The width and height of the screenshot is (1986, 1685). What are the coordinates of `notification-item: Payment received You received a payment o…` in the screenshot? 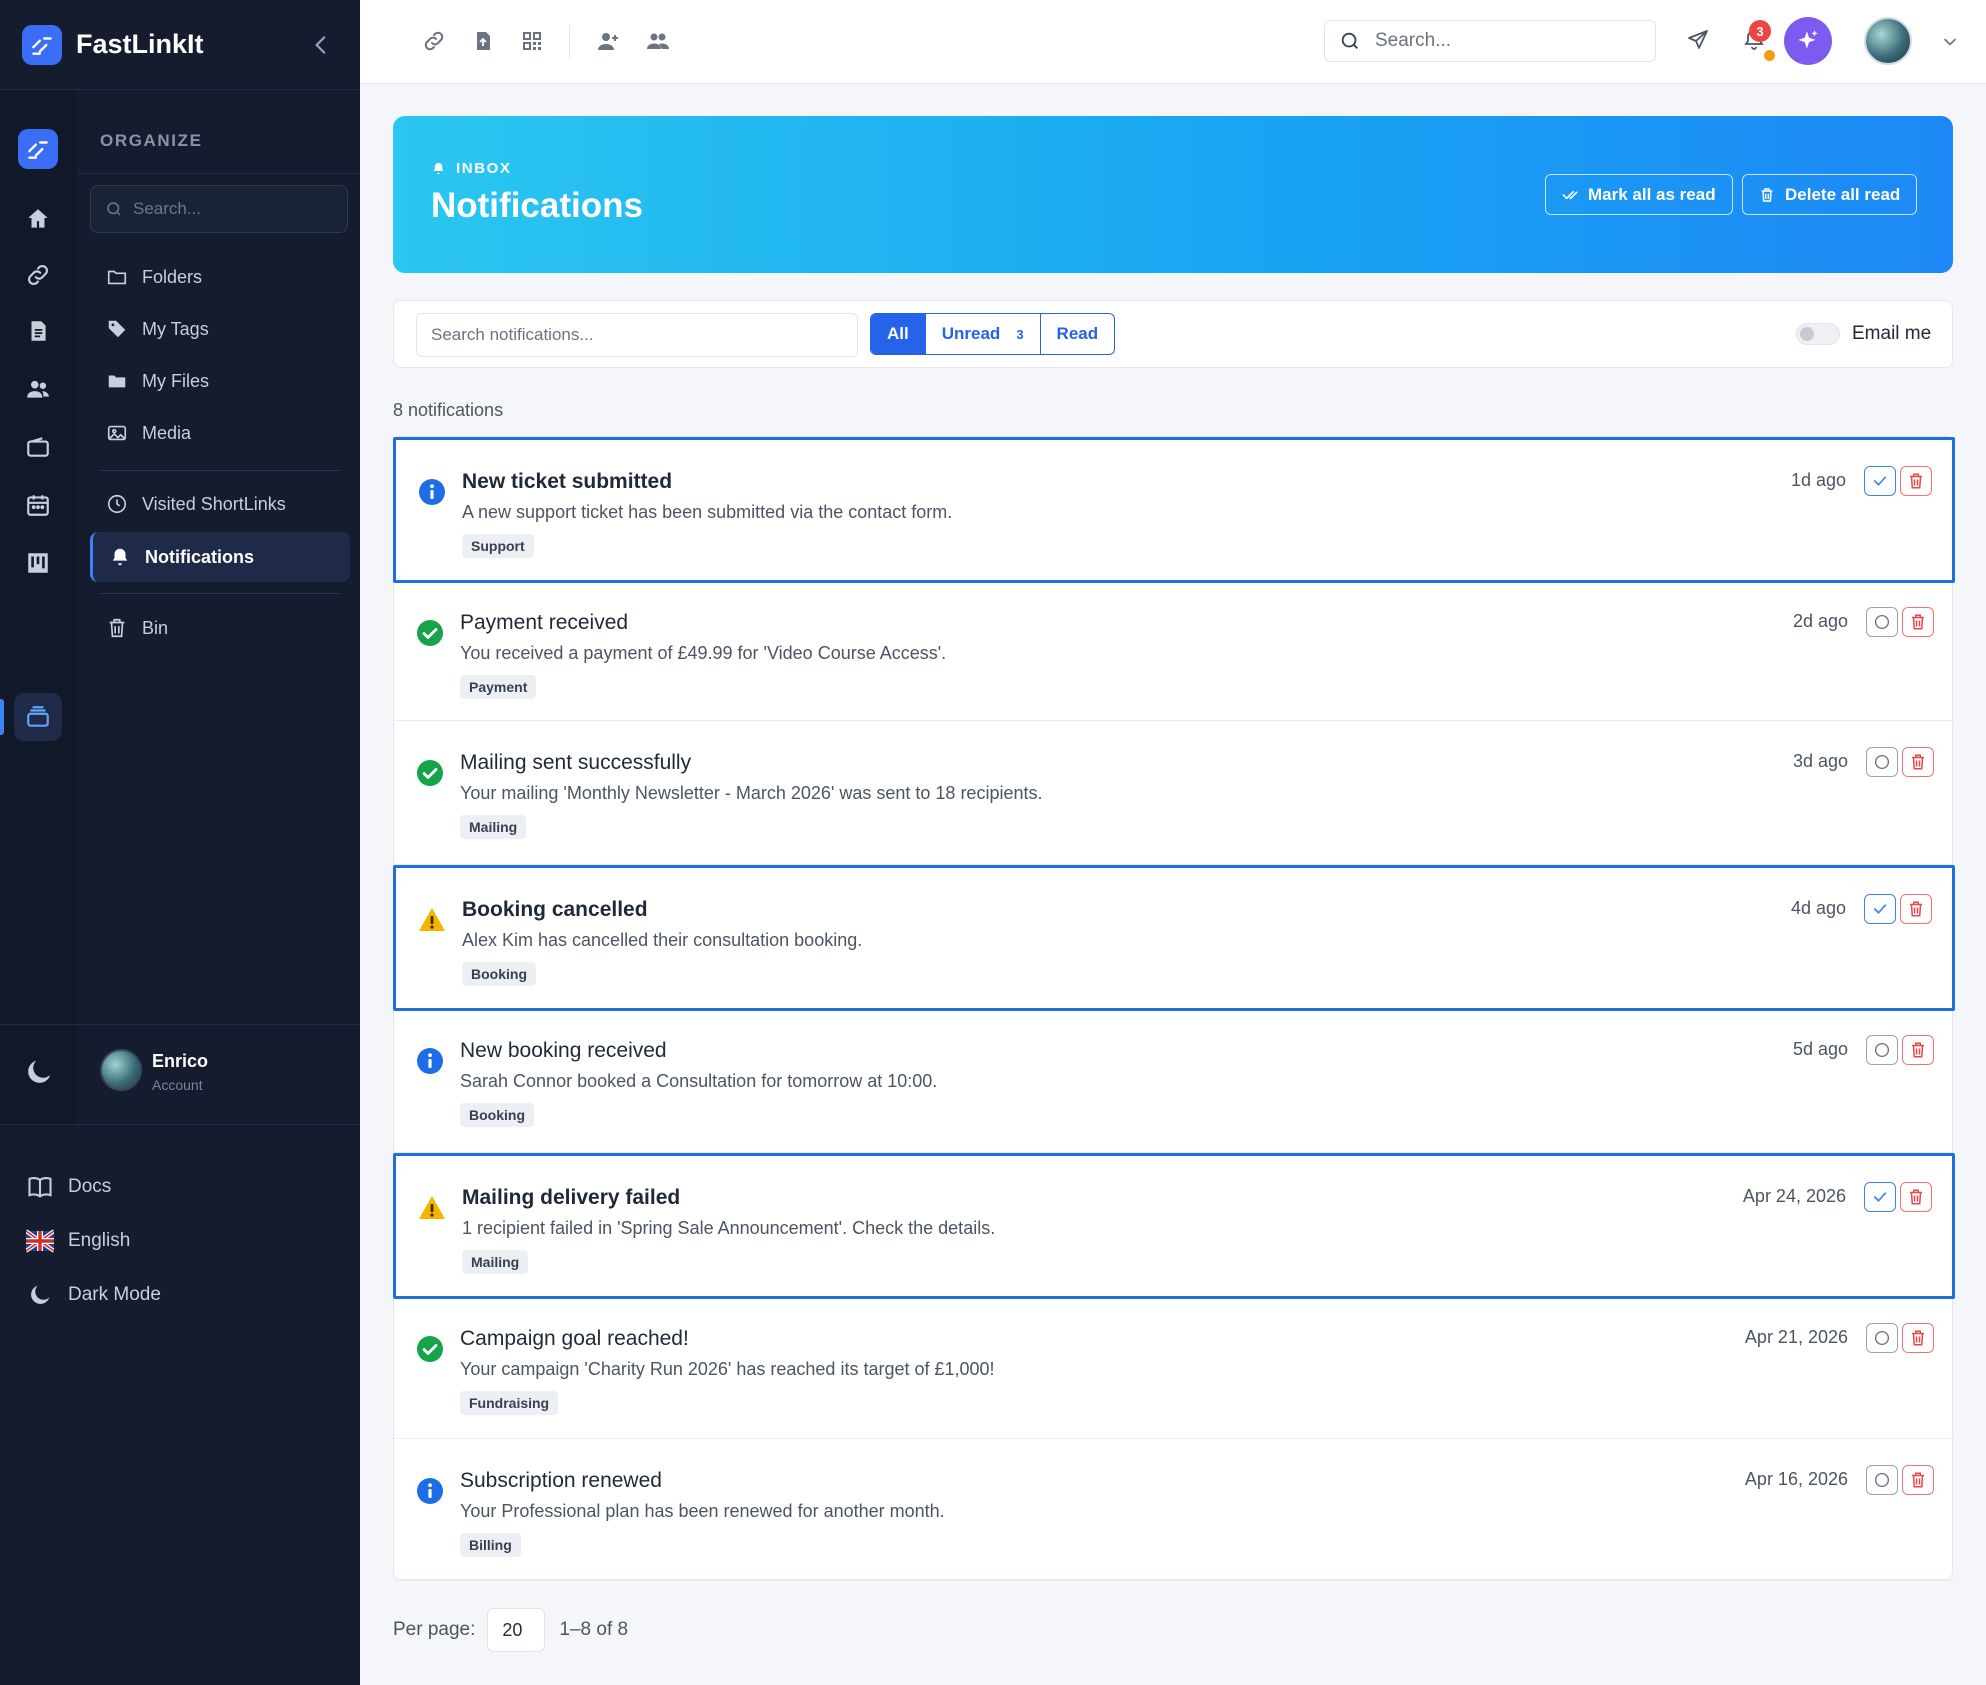 It's located at (1174, 651).